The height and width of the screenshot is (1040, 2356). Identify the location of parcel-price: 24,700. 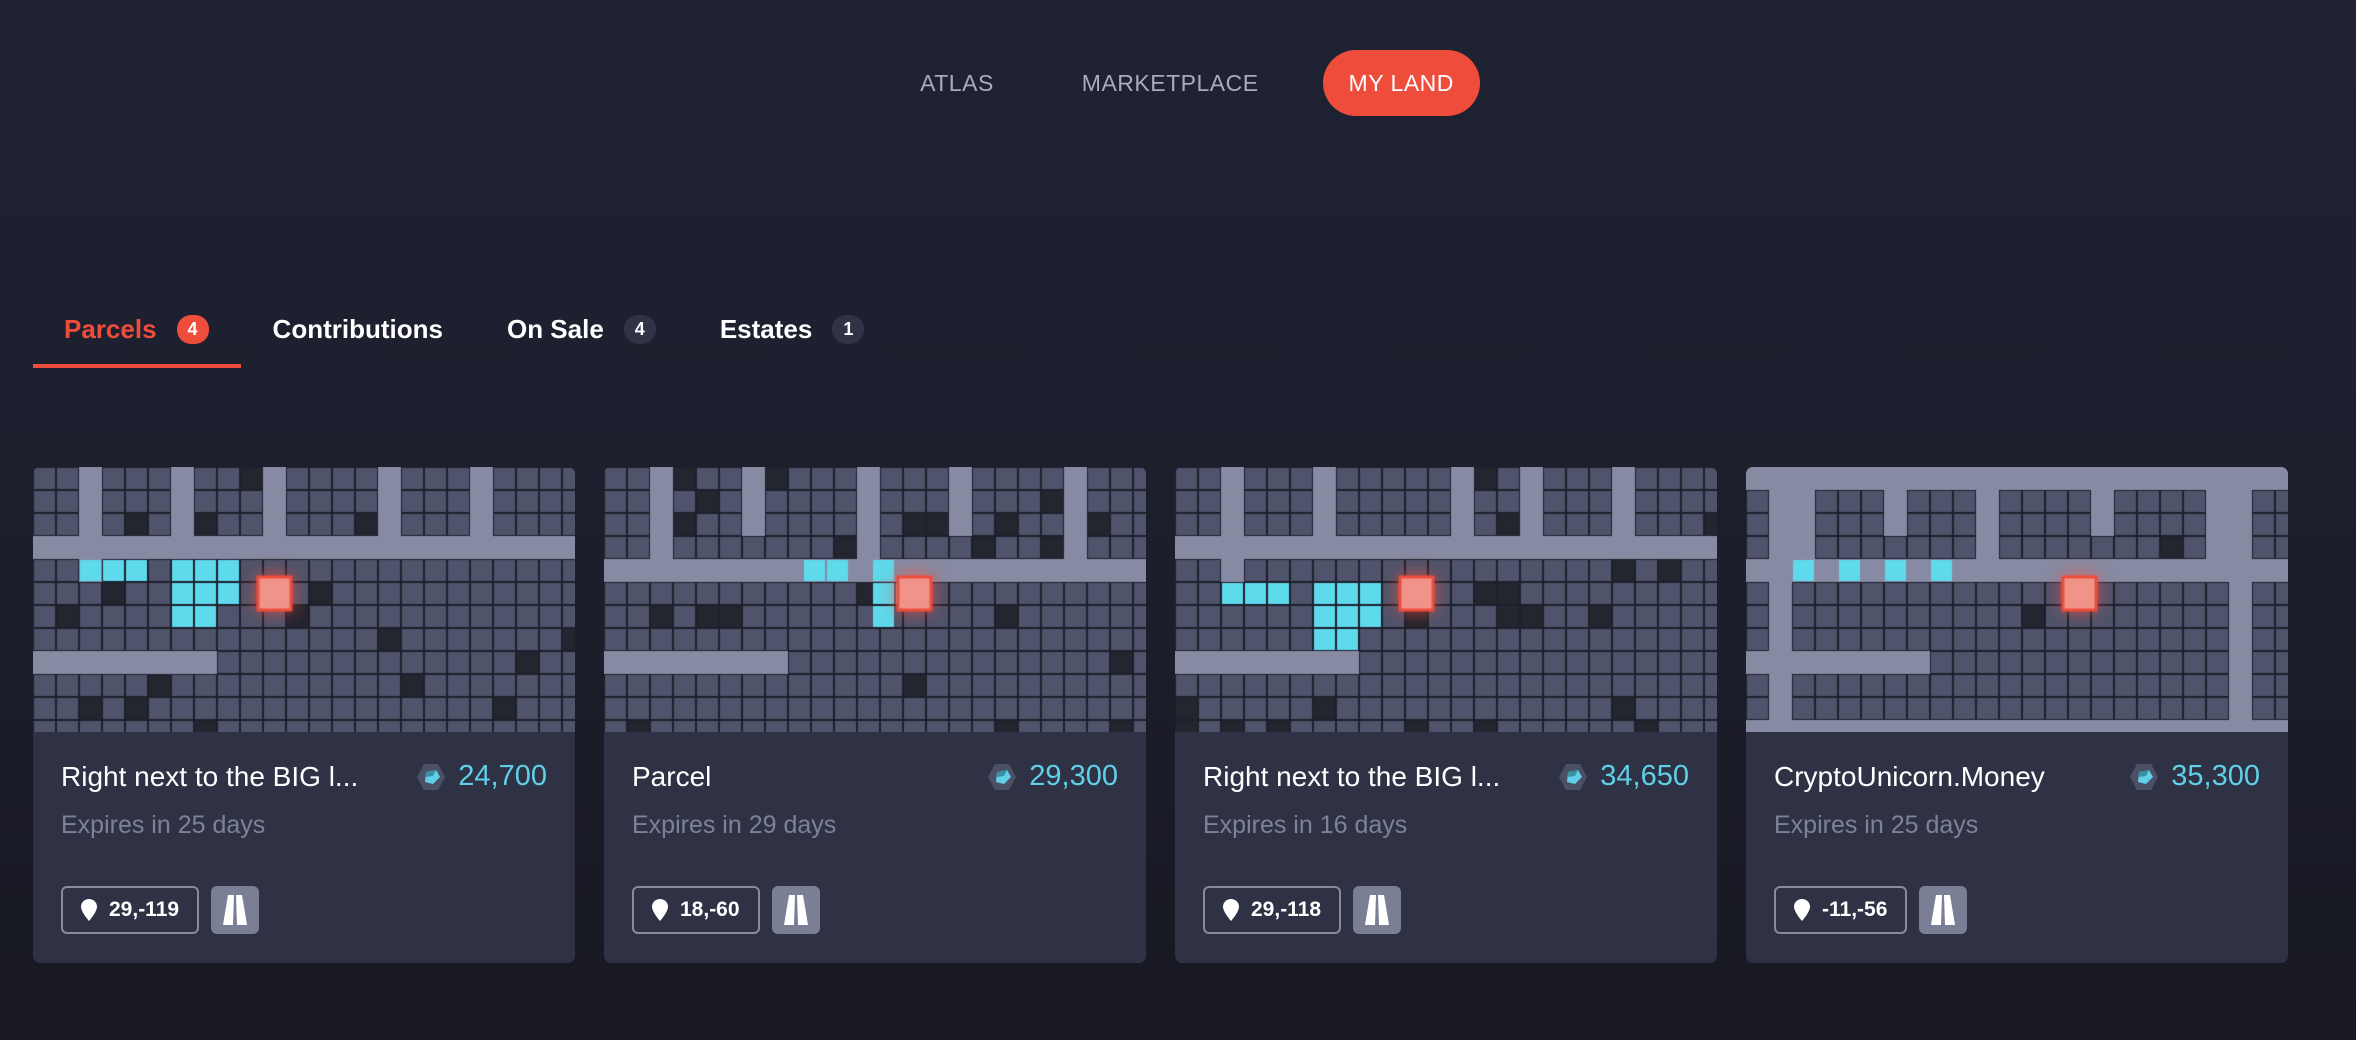
(481, 776).